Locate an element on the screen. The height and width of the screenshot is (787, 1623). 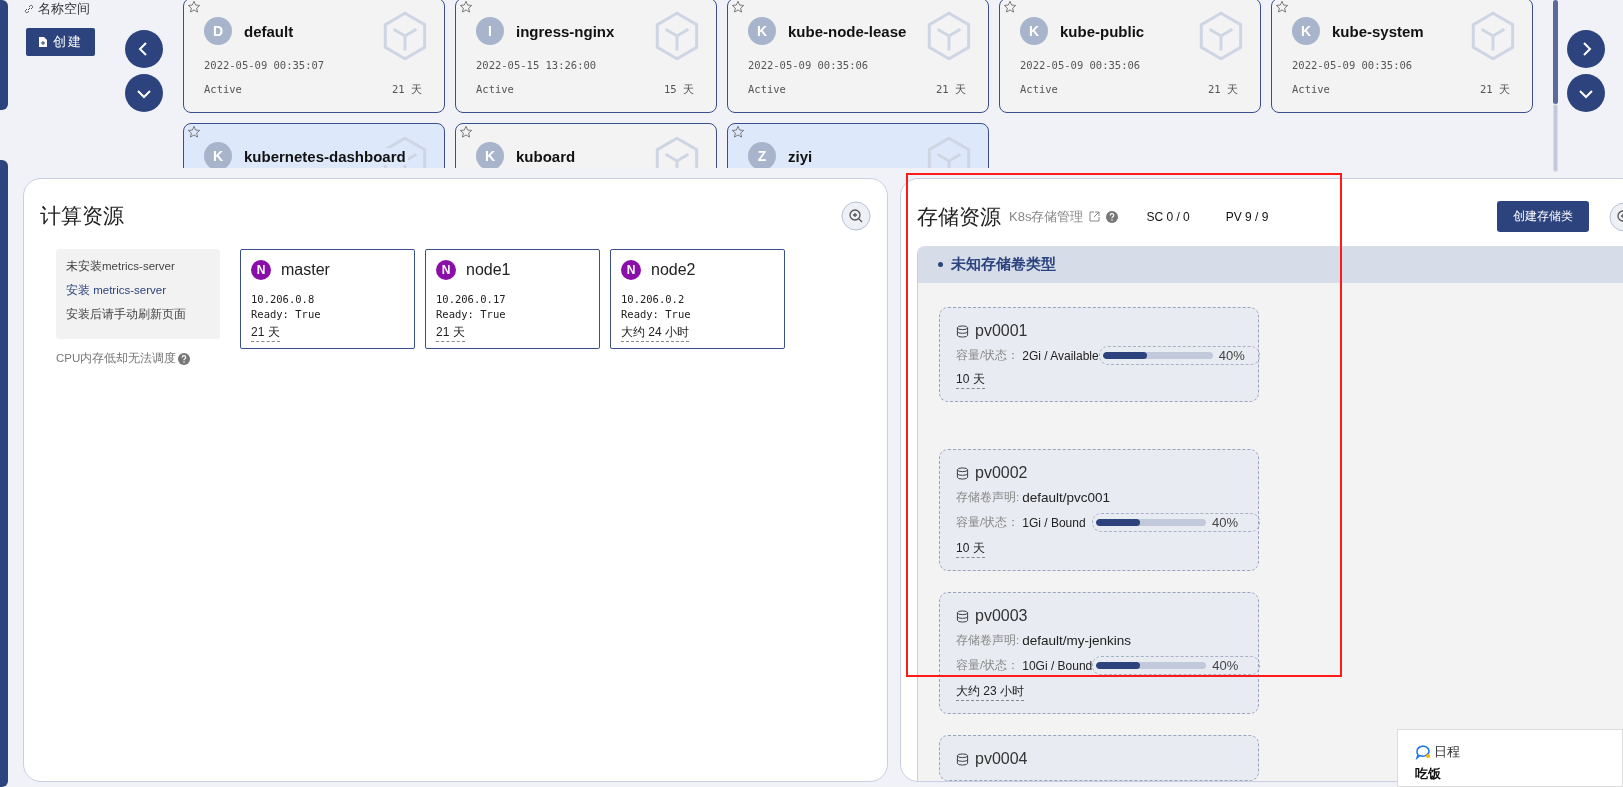
panel-title: 存储资源 is located at coordinates (959, 216).